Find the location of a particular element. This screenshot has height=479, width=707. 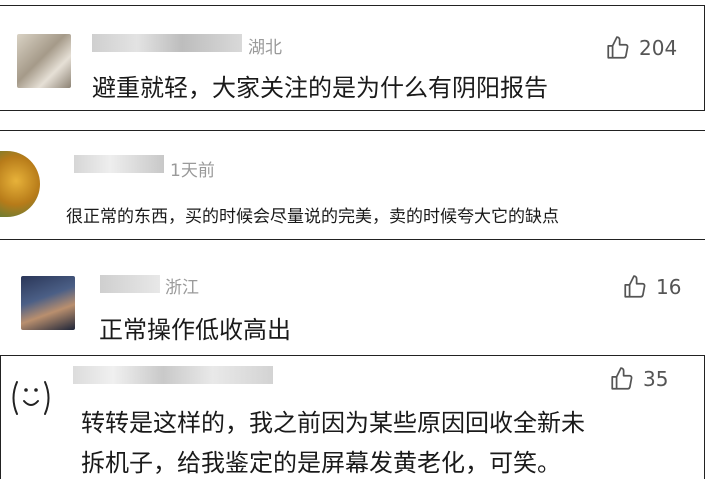

comment-text-line-2: 拆机子，给我鉴定的是屏幕发黄老化，可笑。 is located at coordinates (321, 463).